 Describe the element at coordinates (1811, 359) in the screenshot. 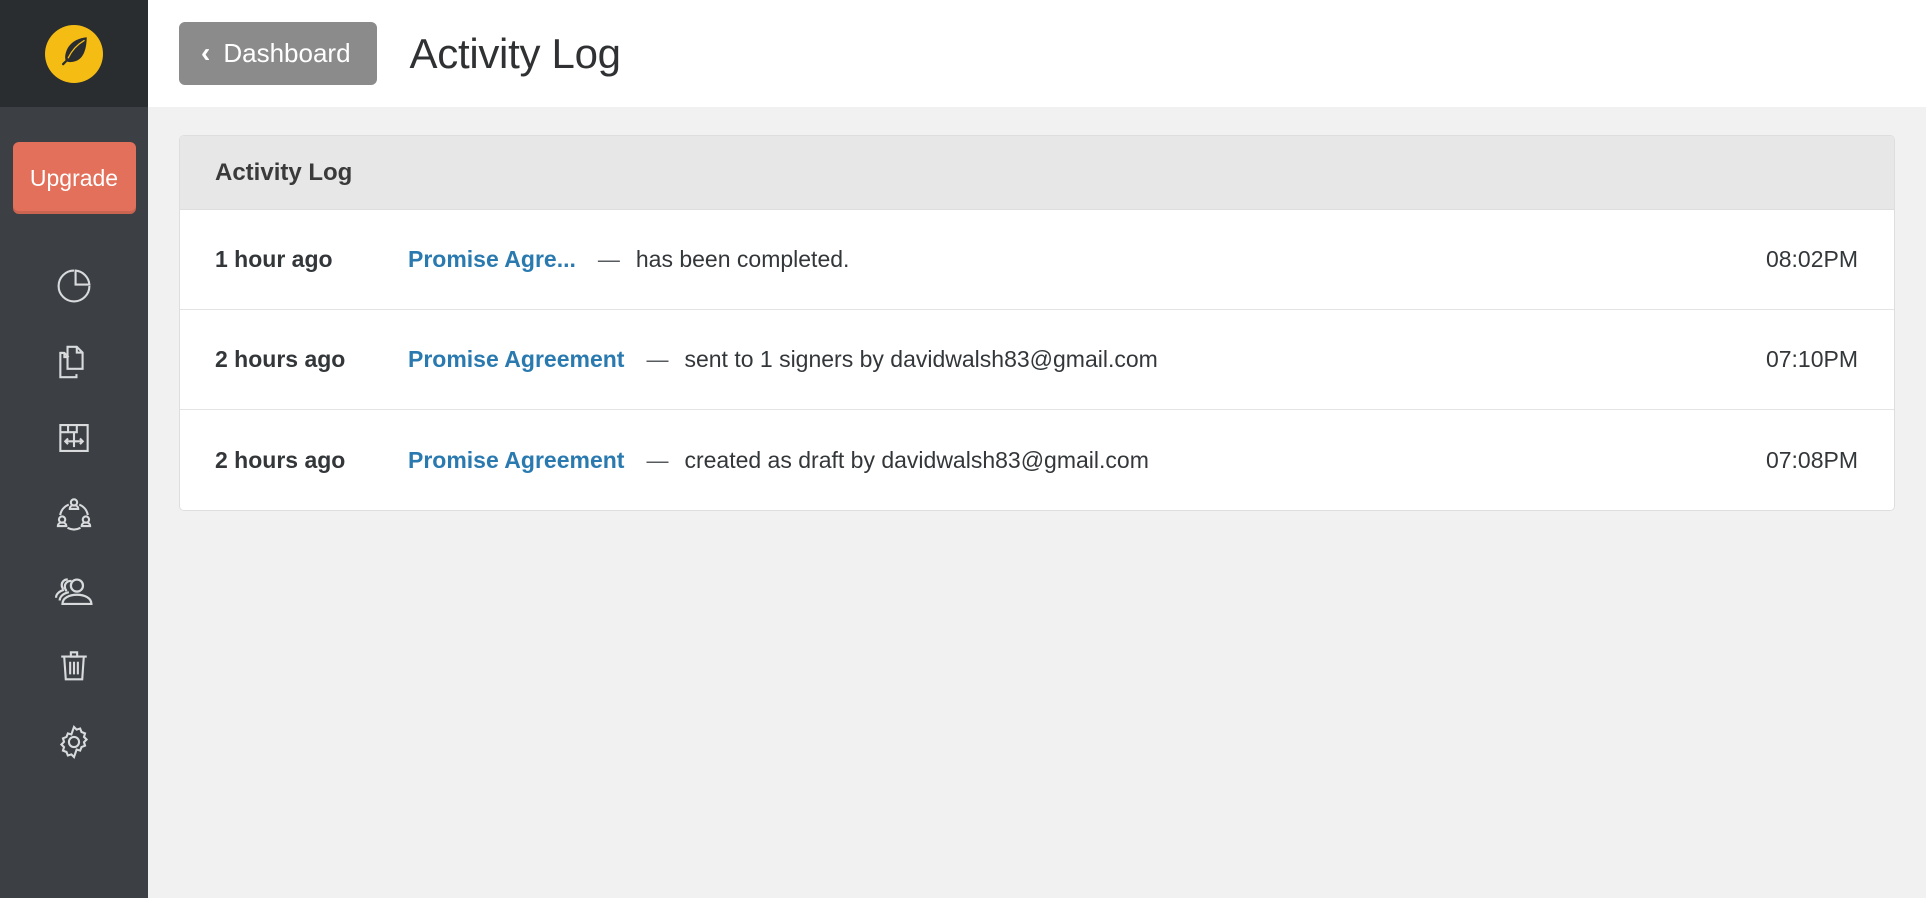

I see `activity-time: 07:10PM` at that location.